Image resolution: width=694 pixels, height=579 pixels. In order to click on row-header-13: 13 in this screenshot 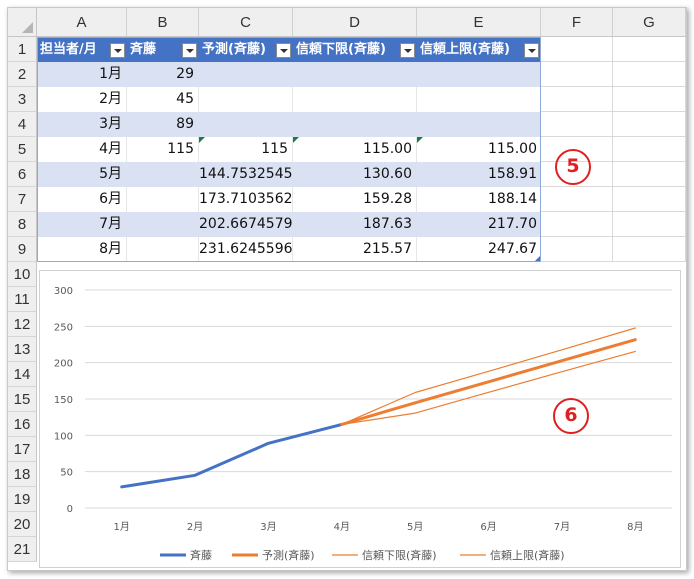, I will do `click(22, 349)`.